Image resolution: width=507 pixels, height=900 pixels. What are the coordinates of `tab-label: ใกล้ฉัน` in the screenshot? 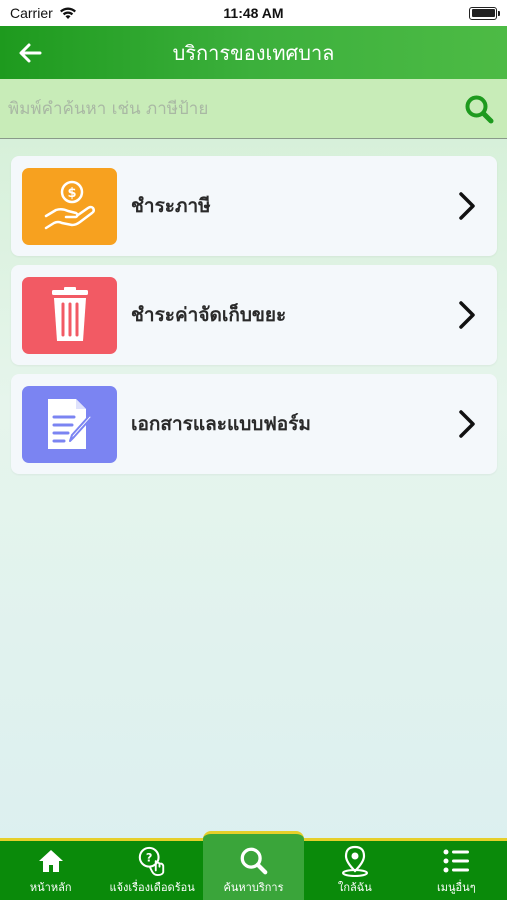 It's located at (355, 887).